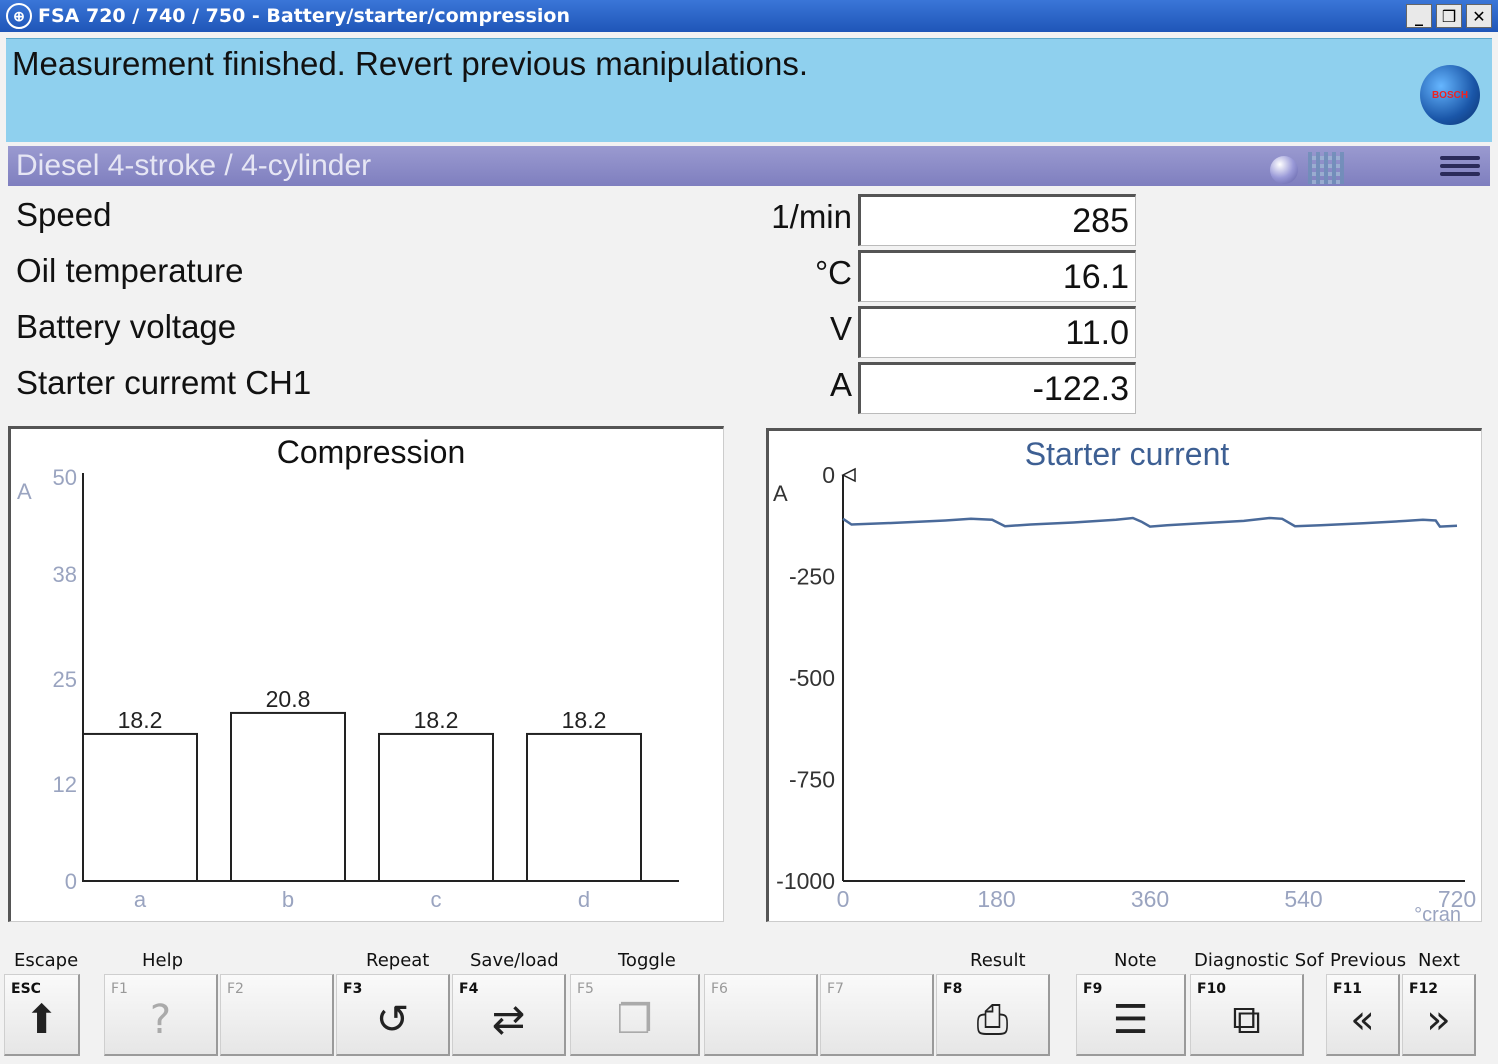 This screenshot has width=1498, height=1064. Describe the element at coordinates (1284, 170) in the screenshot. I see `status-orb-icon` at that location.